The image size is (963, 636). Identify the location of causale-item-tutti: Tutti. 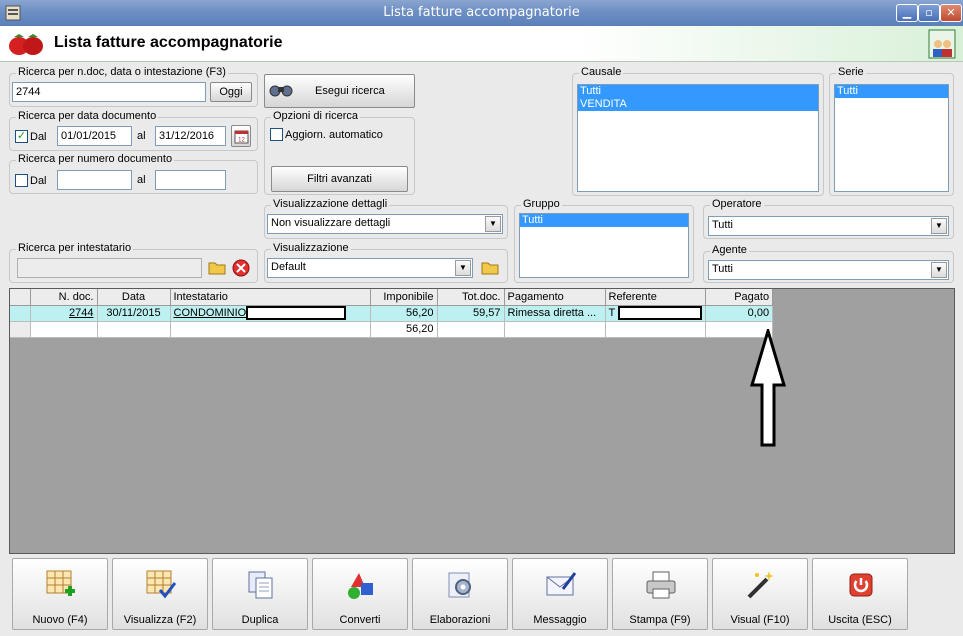
(698, 91).